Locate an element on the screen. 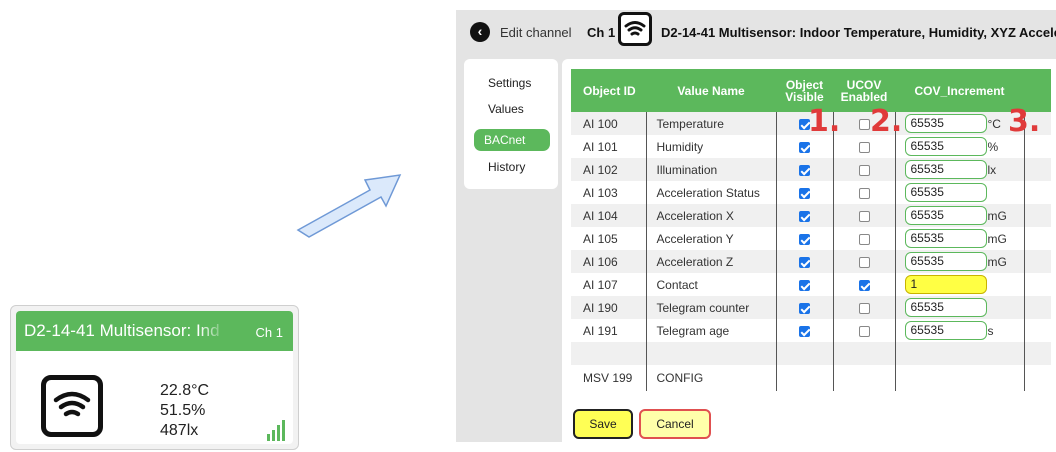  table-row: AI 105 Acceleration Y 65535 mG is located at coordinates (811, 238).